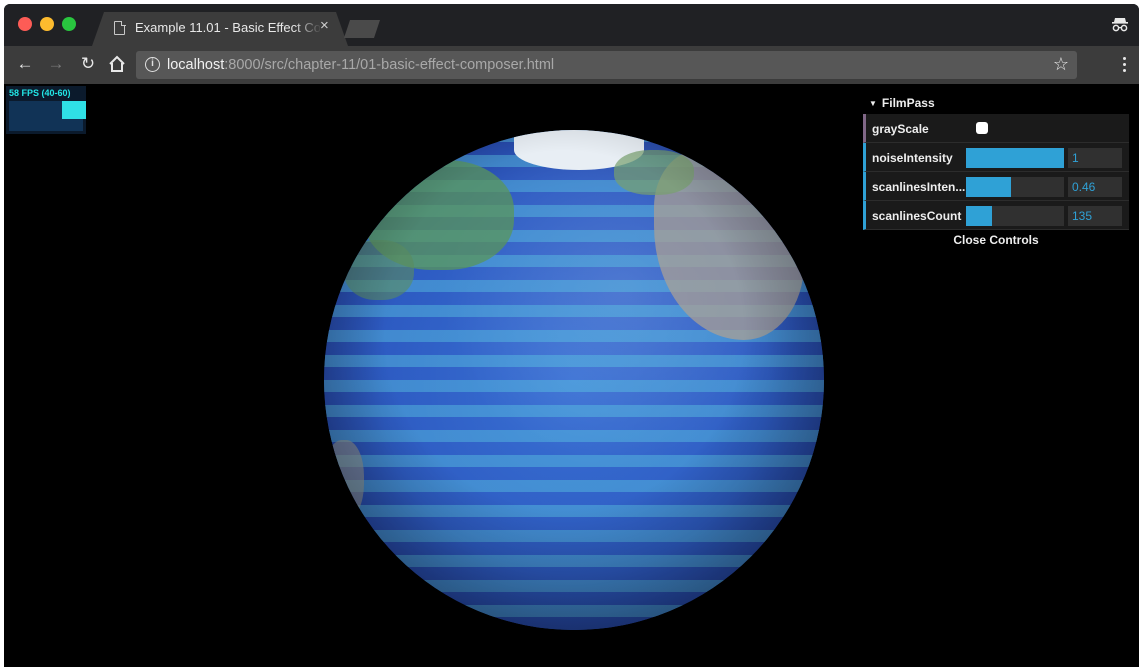 The image size is (1143, 671). I want to click on info-icon: i, so click(152, 64).